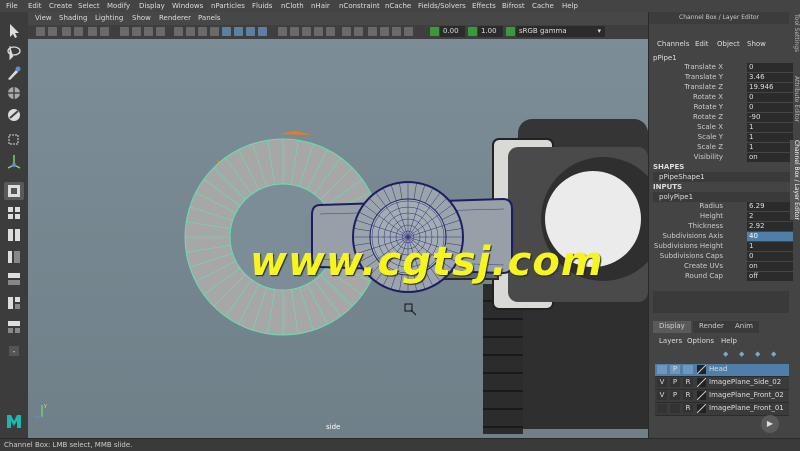 The height and width of the screenshot is (451, 800). What do you see at coordinates (770, 77) in the screenshot?
I see `attribute-value-field: 3.46` at bounding box center [770, 77].